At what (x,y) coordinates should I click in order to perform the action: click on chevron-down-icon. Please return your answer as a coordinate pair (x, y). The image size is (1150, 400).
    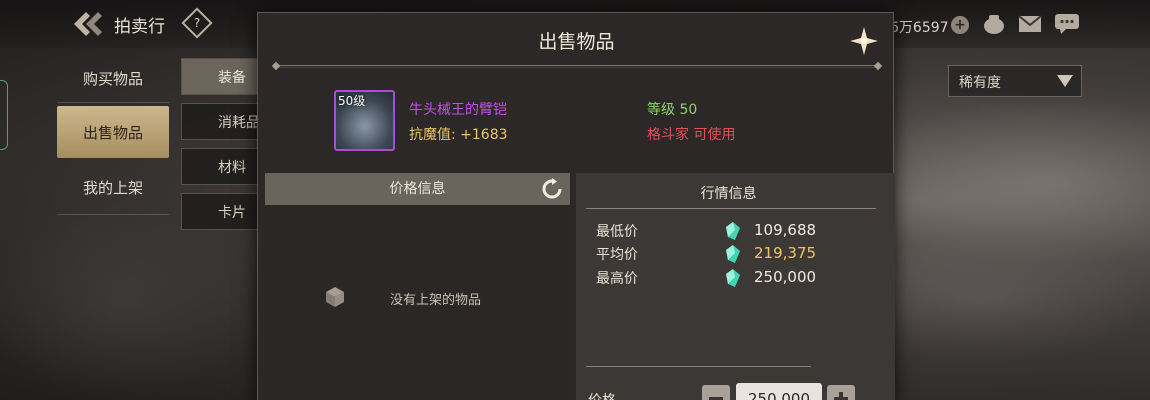
    Looking at the image, I should click on (1065, 81).